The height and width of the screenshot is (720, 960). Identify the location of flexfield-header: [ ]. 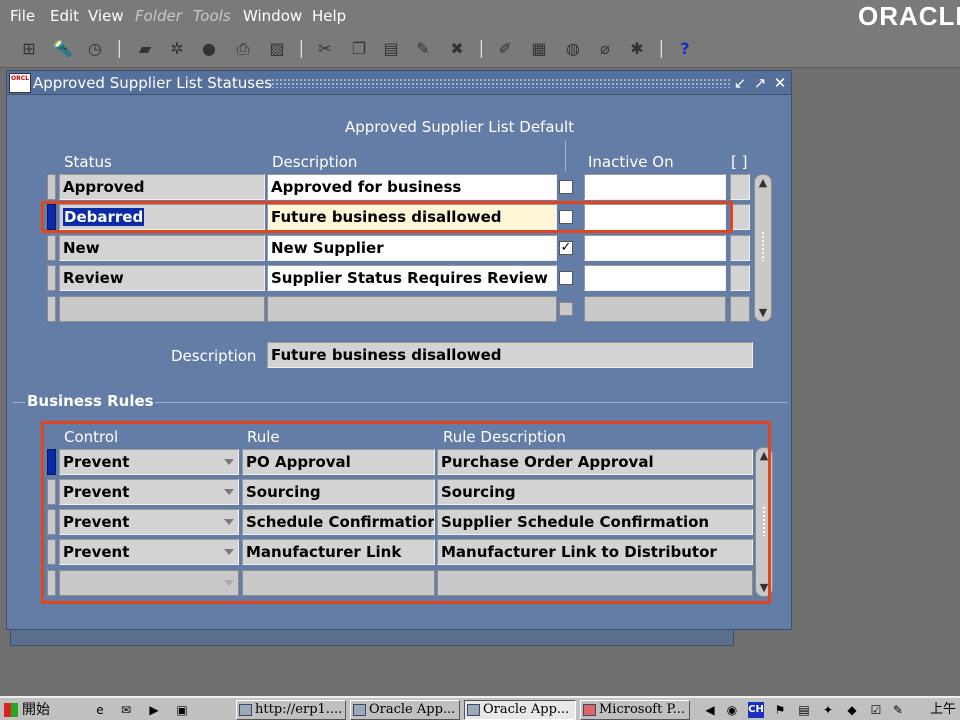
(739, 162).